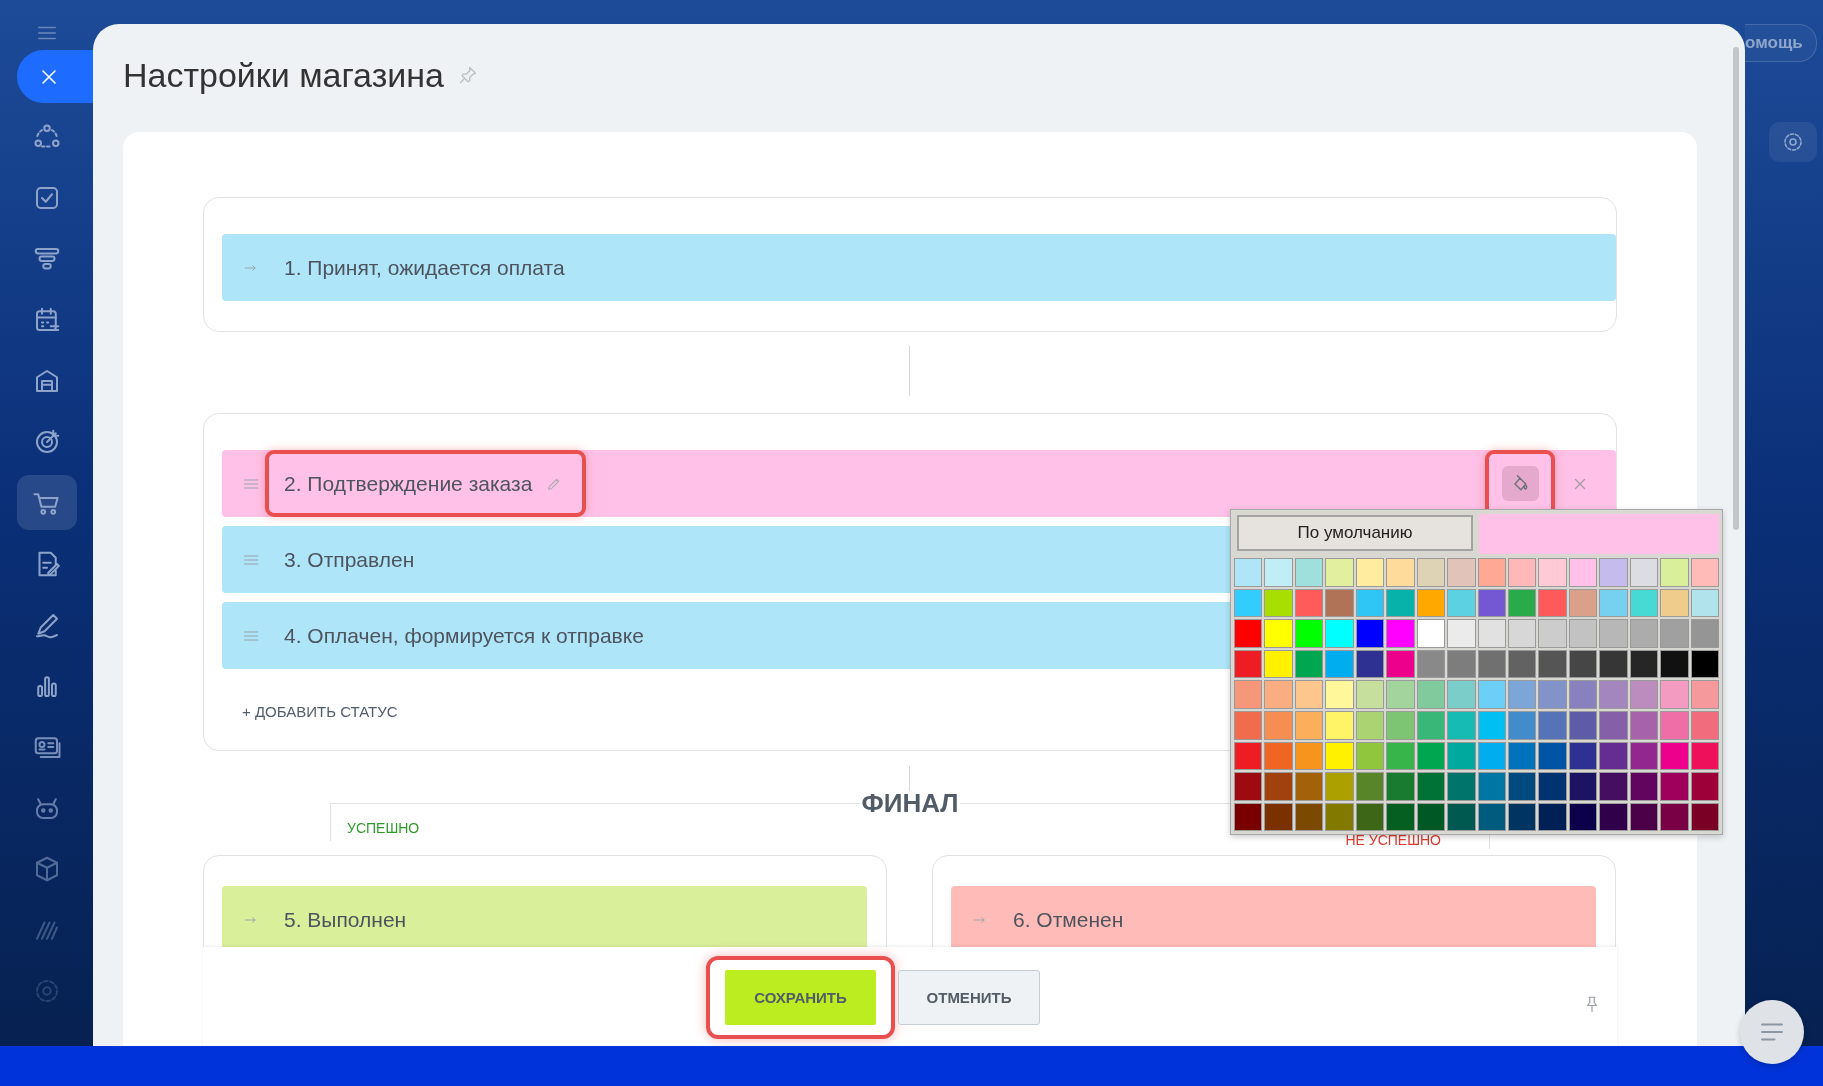 This screenshot has height=1086, width=1823. Describe the element at coordinates (383, 828) in the screenshot. I see `success-tab: УСПЕШНО` at that location.